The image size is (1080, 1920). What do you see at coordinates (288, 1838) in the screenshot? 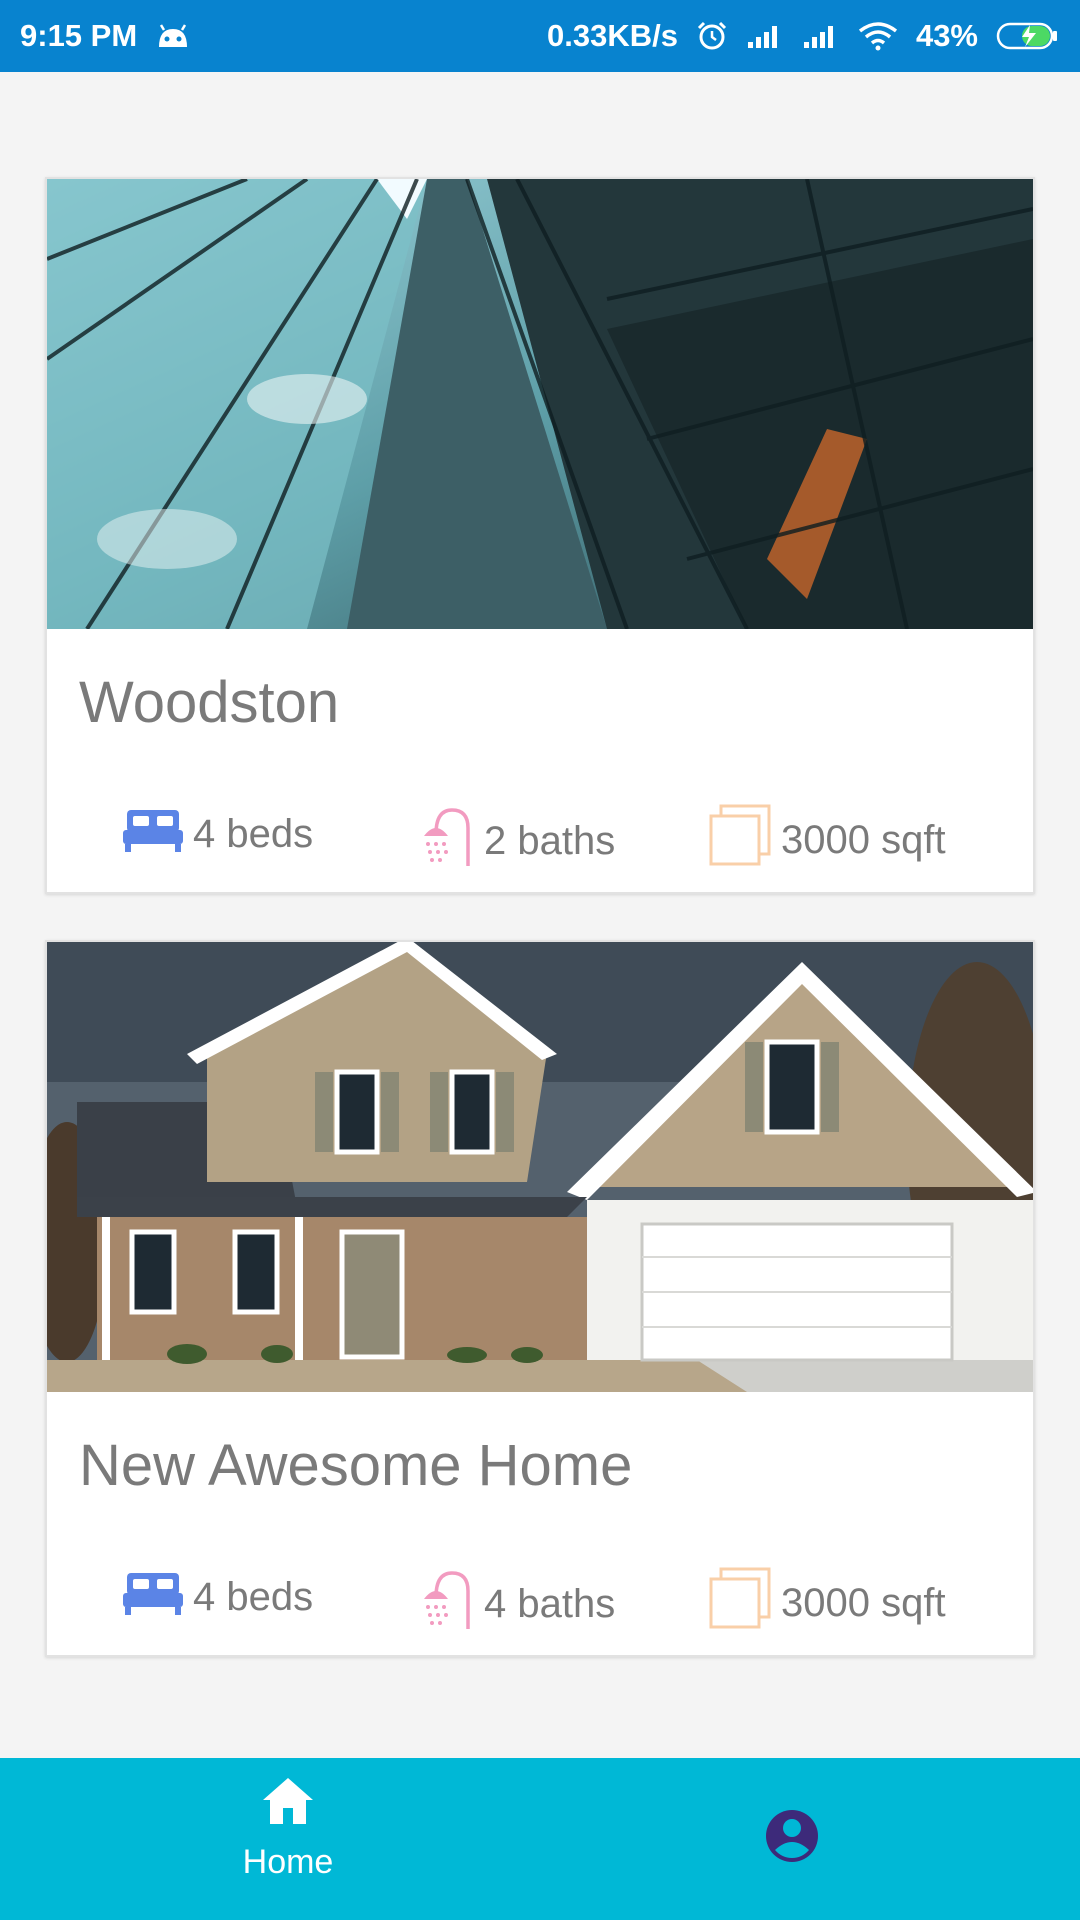
I see `nav-home-tab: Home` at bounding box center [288, 1838].